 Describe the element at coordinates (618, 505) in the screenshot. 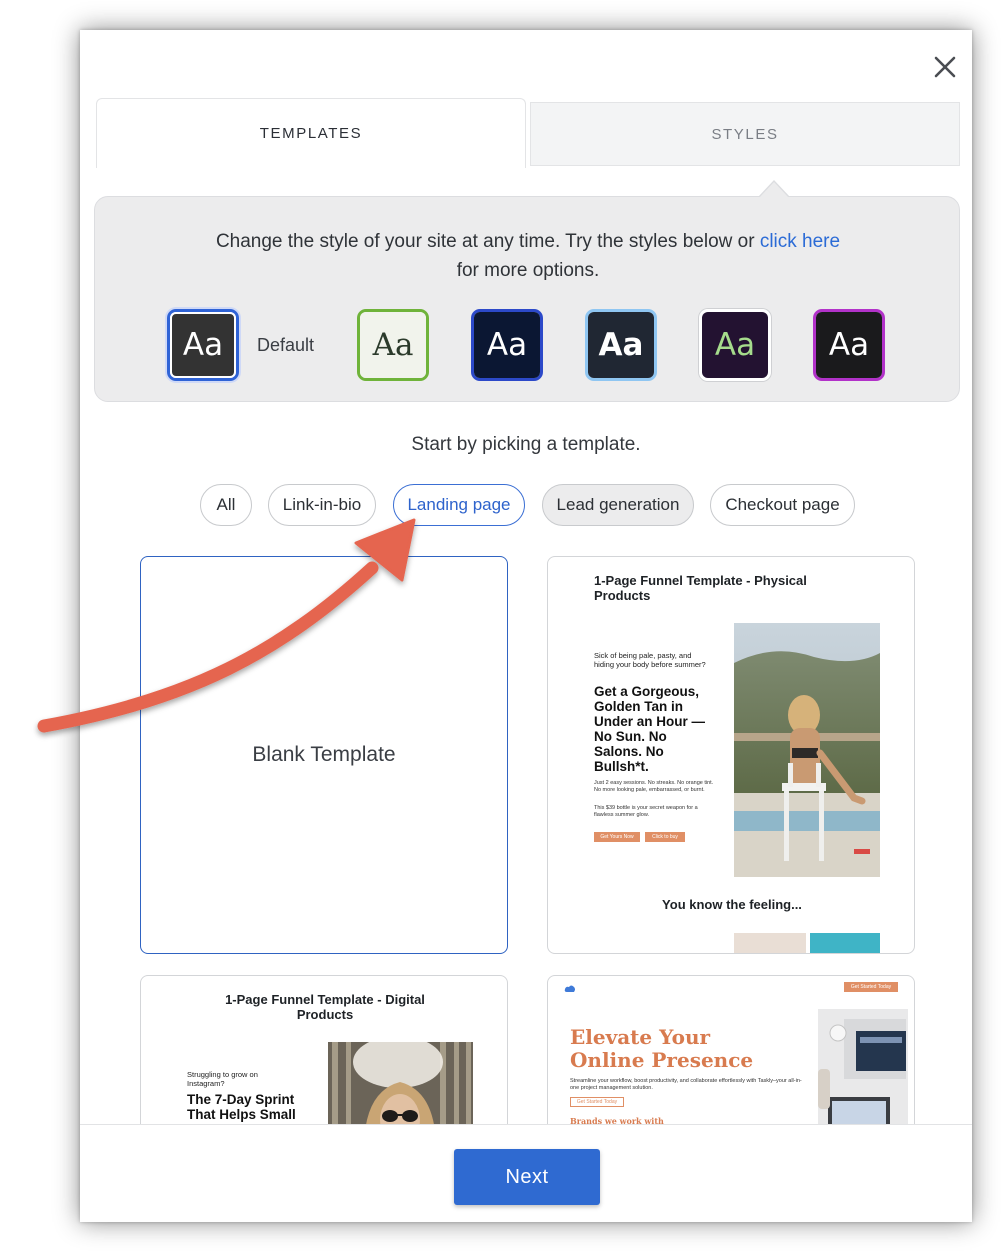

I see `filter-lead-generation: Lead generation` at that location.